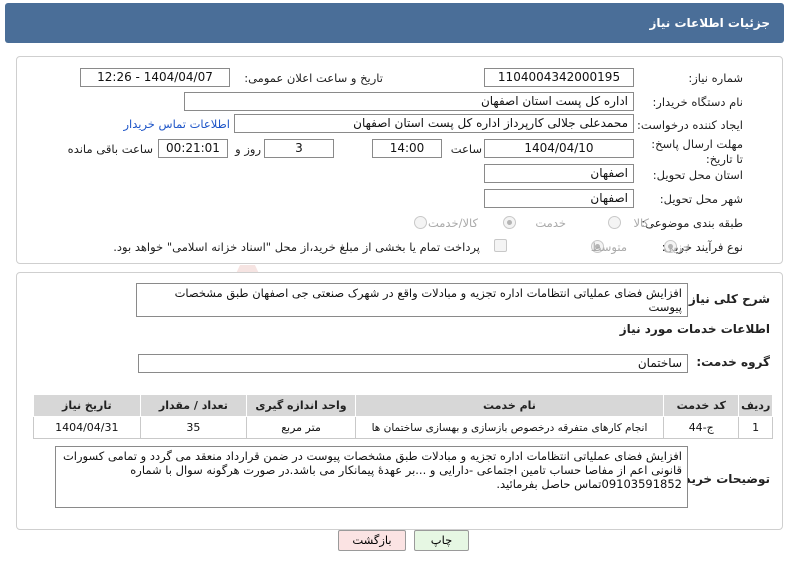 This screenshot has width=788, height=566. What do you see at coordinates (692, 223) in the screenshot?
I see `category-label: طبقه بندی موضوعی:` at bounding box center [692, 223].